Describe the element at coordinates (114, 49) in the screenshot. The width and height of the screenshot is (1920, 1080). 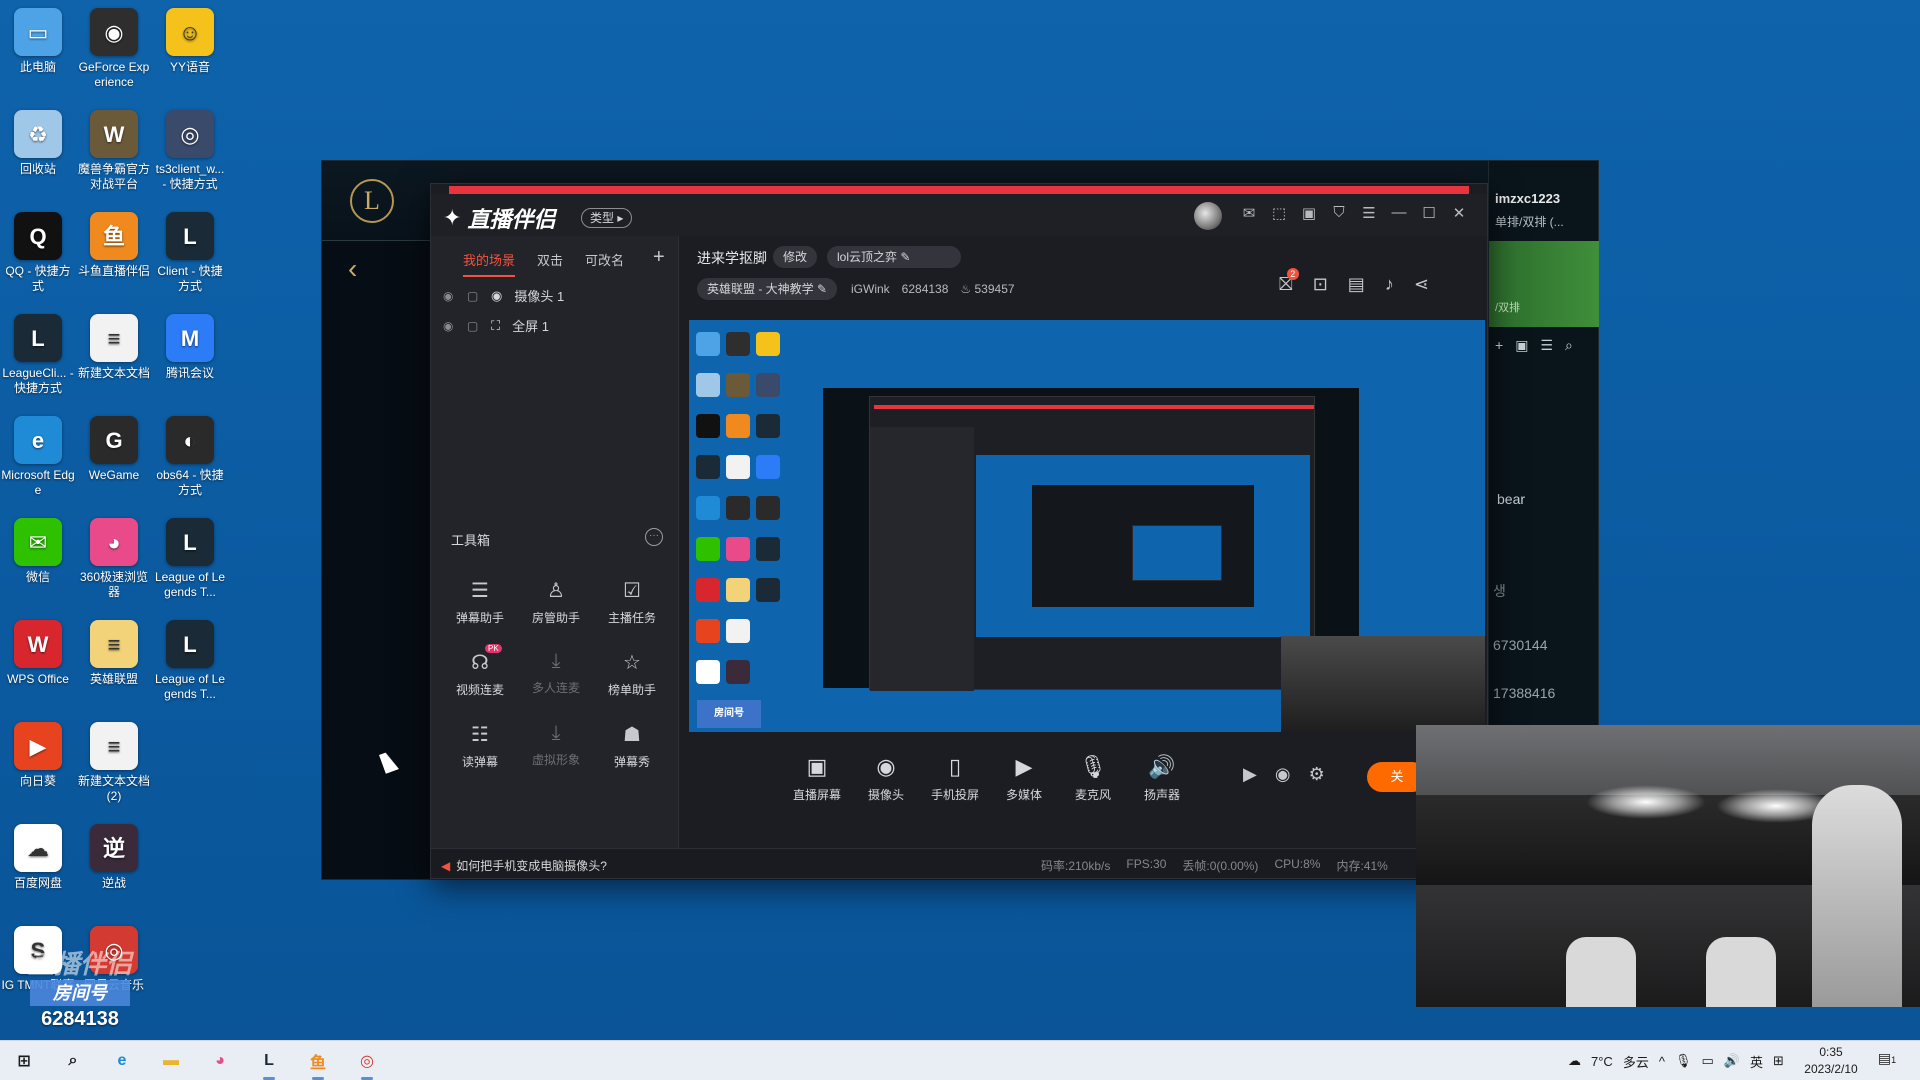
I see `desktop-icon: ◉ GeForce Experience` at that location.